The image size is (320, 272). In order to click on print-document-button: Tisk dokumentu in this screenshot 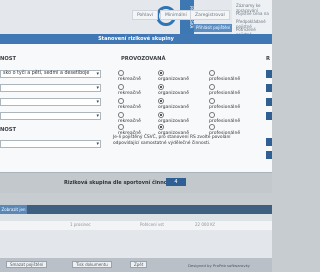, I will do `click(92, 264)`.